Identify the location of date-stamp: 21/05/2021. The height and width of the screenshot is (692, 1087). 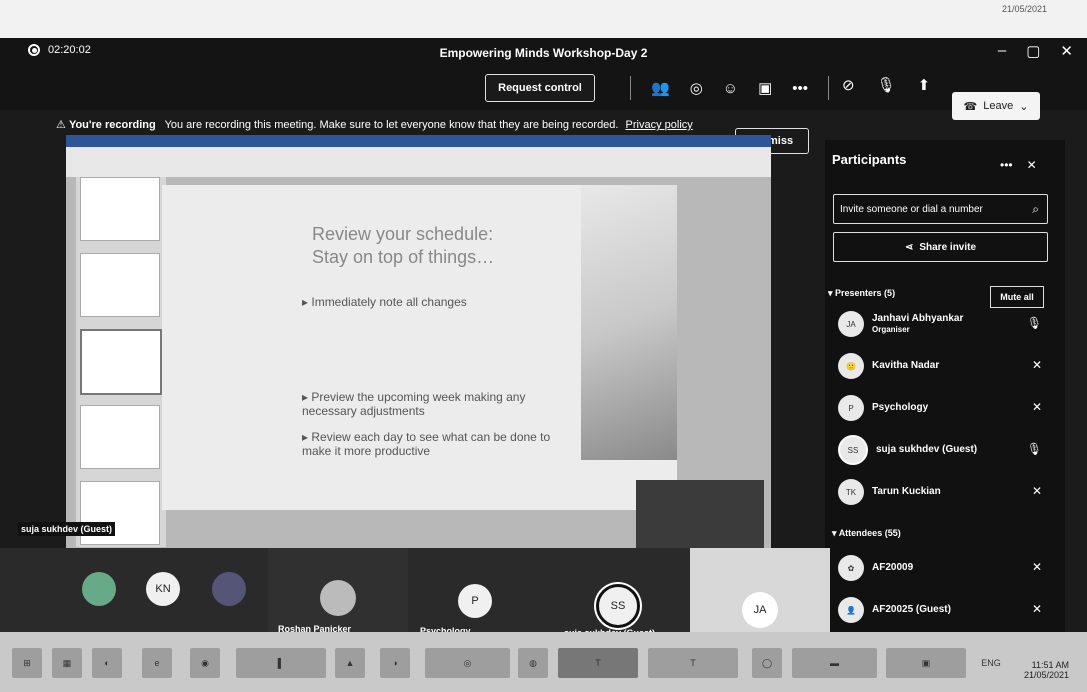
(1024, 9).